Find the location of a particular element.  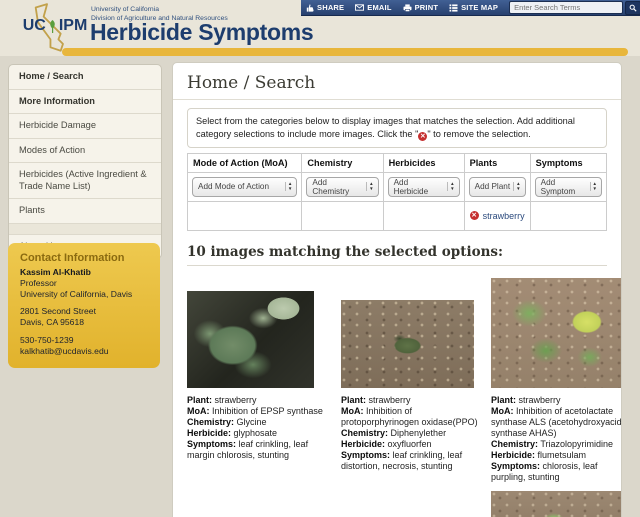

dropdown-label: Add Mode of Action is located at coordinates (234, 186).